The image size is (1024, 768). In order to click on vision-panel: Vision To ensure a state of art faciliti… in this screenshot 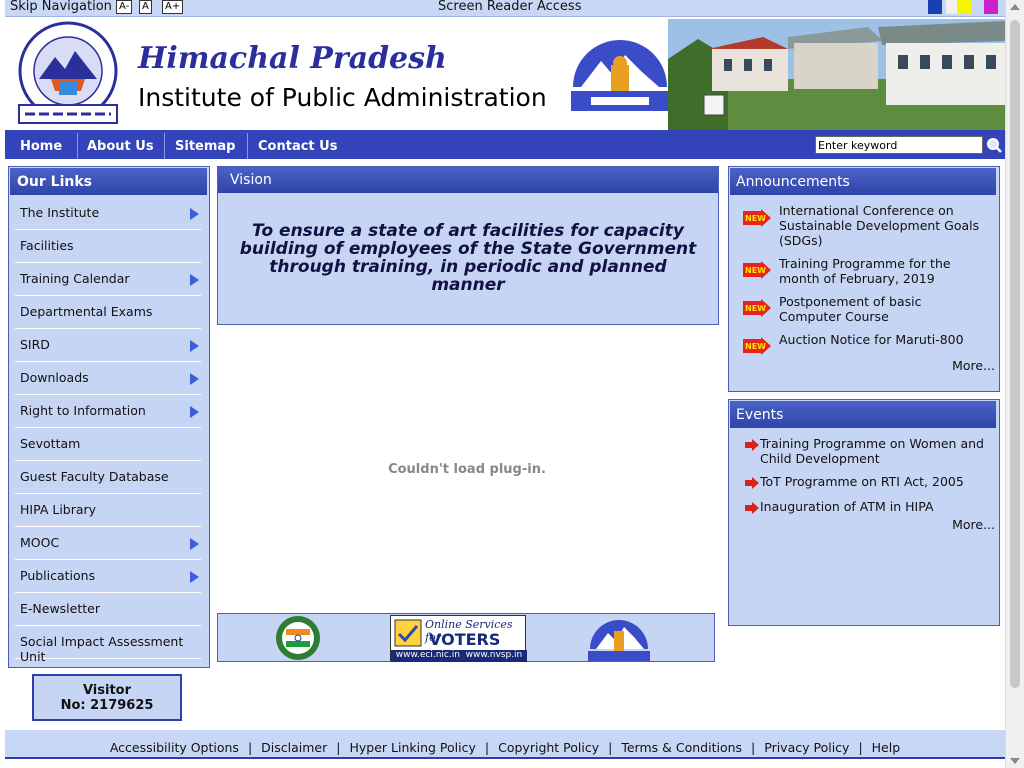, I will do `click(468, 245)`.